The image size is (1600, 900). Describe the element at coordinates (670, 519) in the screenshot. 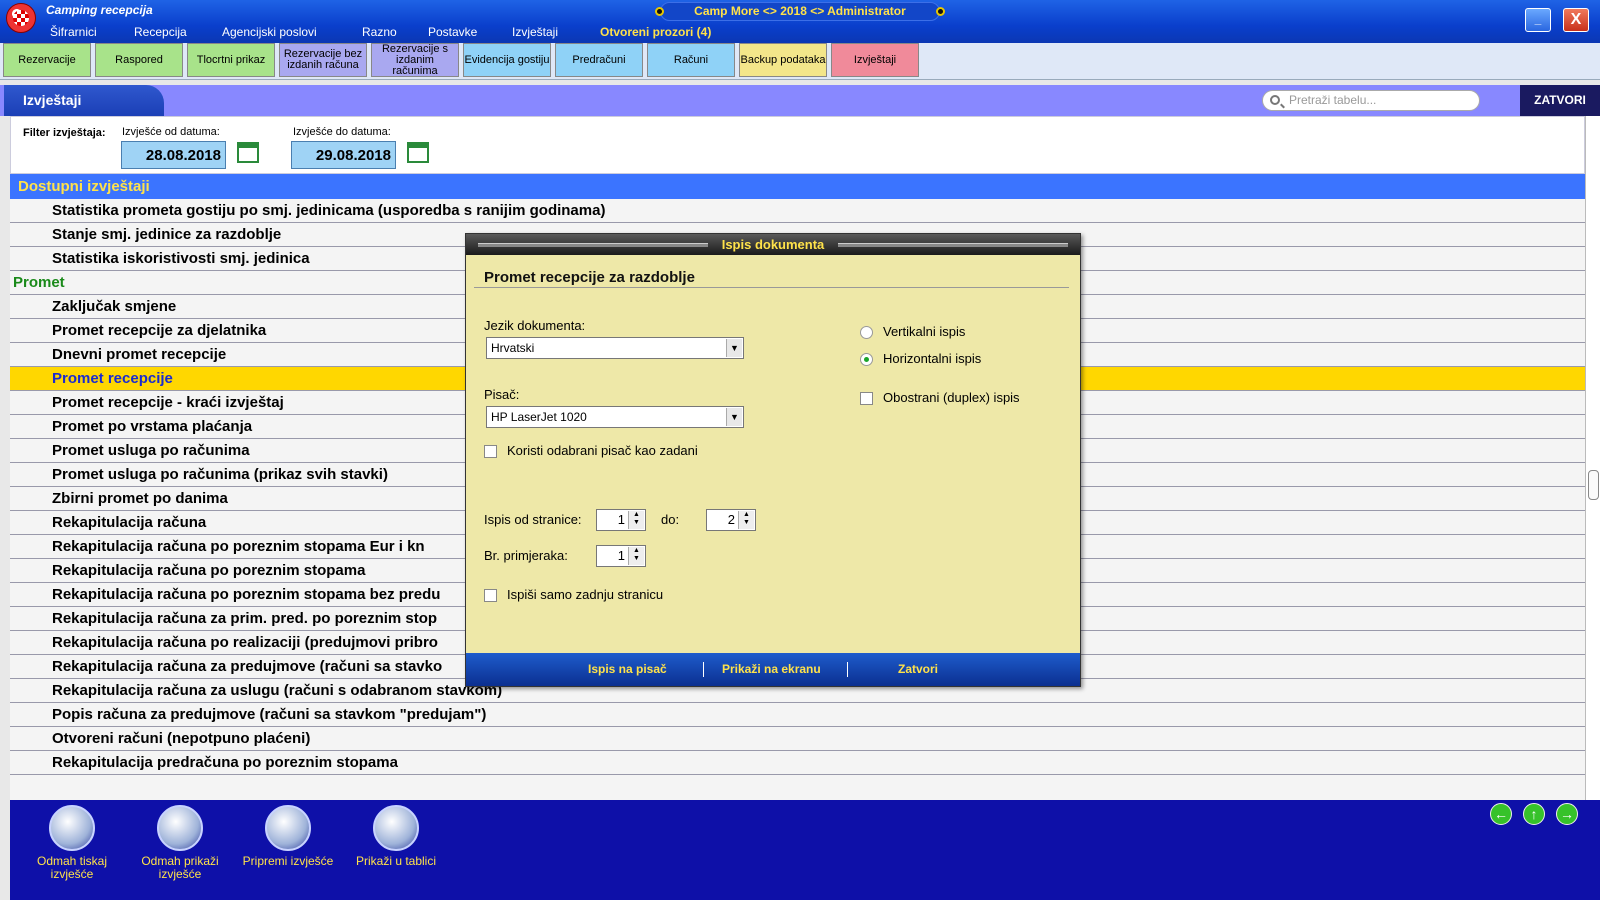

I see `to-page-label: do:` at that location.